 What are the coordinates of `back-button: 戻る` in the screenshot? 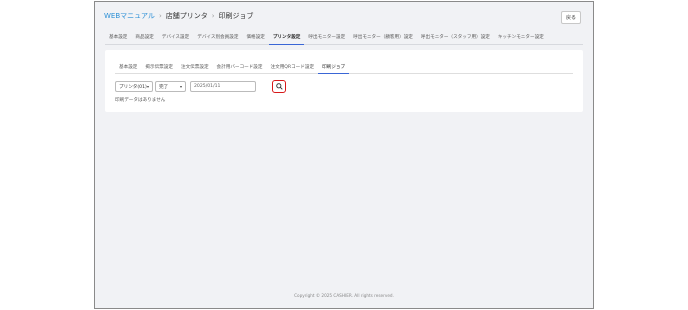 It's located at (571, 17).